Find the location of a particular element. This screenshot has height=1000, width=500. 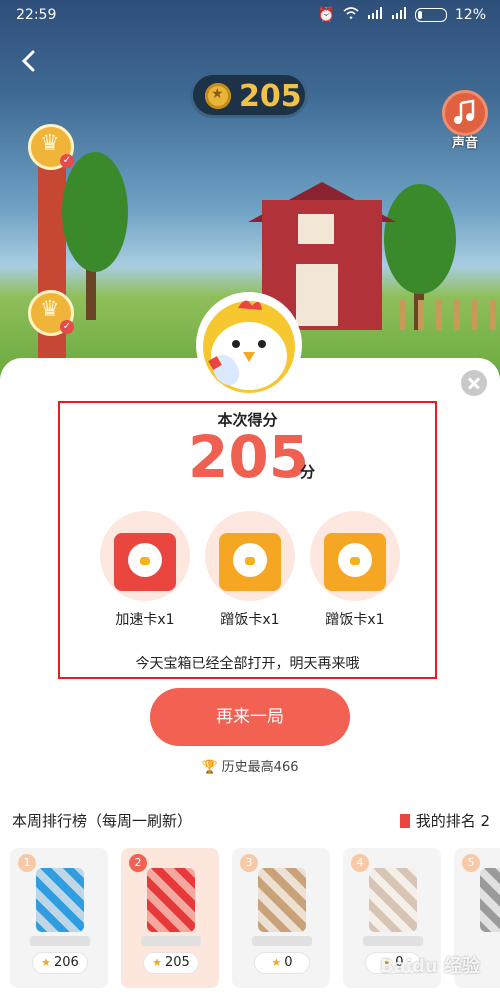

coin-counter: 205 is located at coordinates (249, 95).